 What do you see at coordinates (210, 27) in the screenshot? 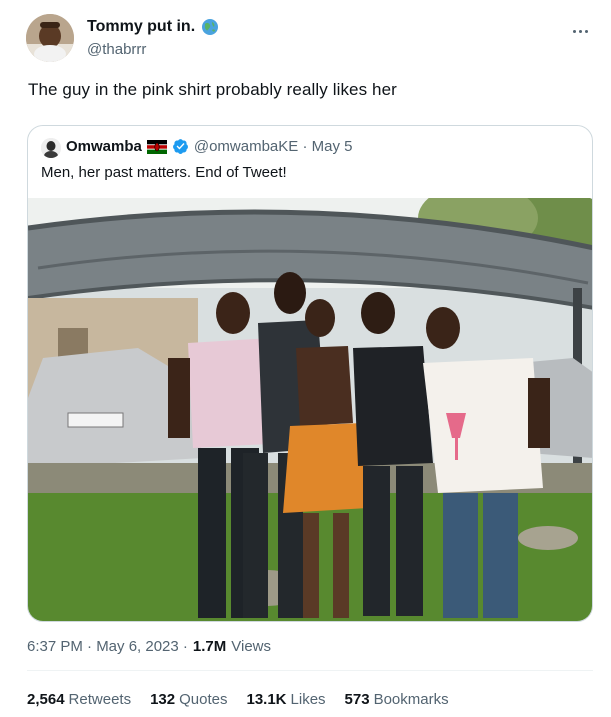
I see `globe-icon` at bounding box center [210, 27].